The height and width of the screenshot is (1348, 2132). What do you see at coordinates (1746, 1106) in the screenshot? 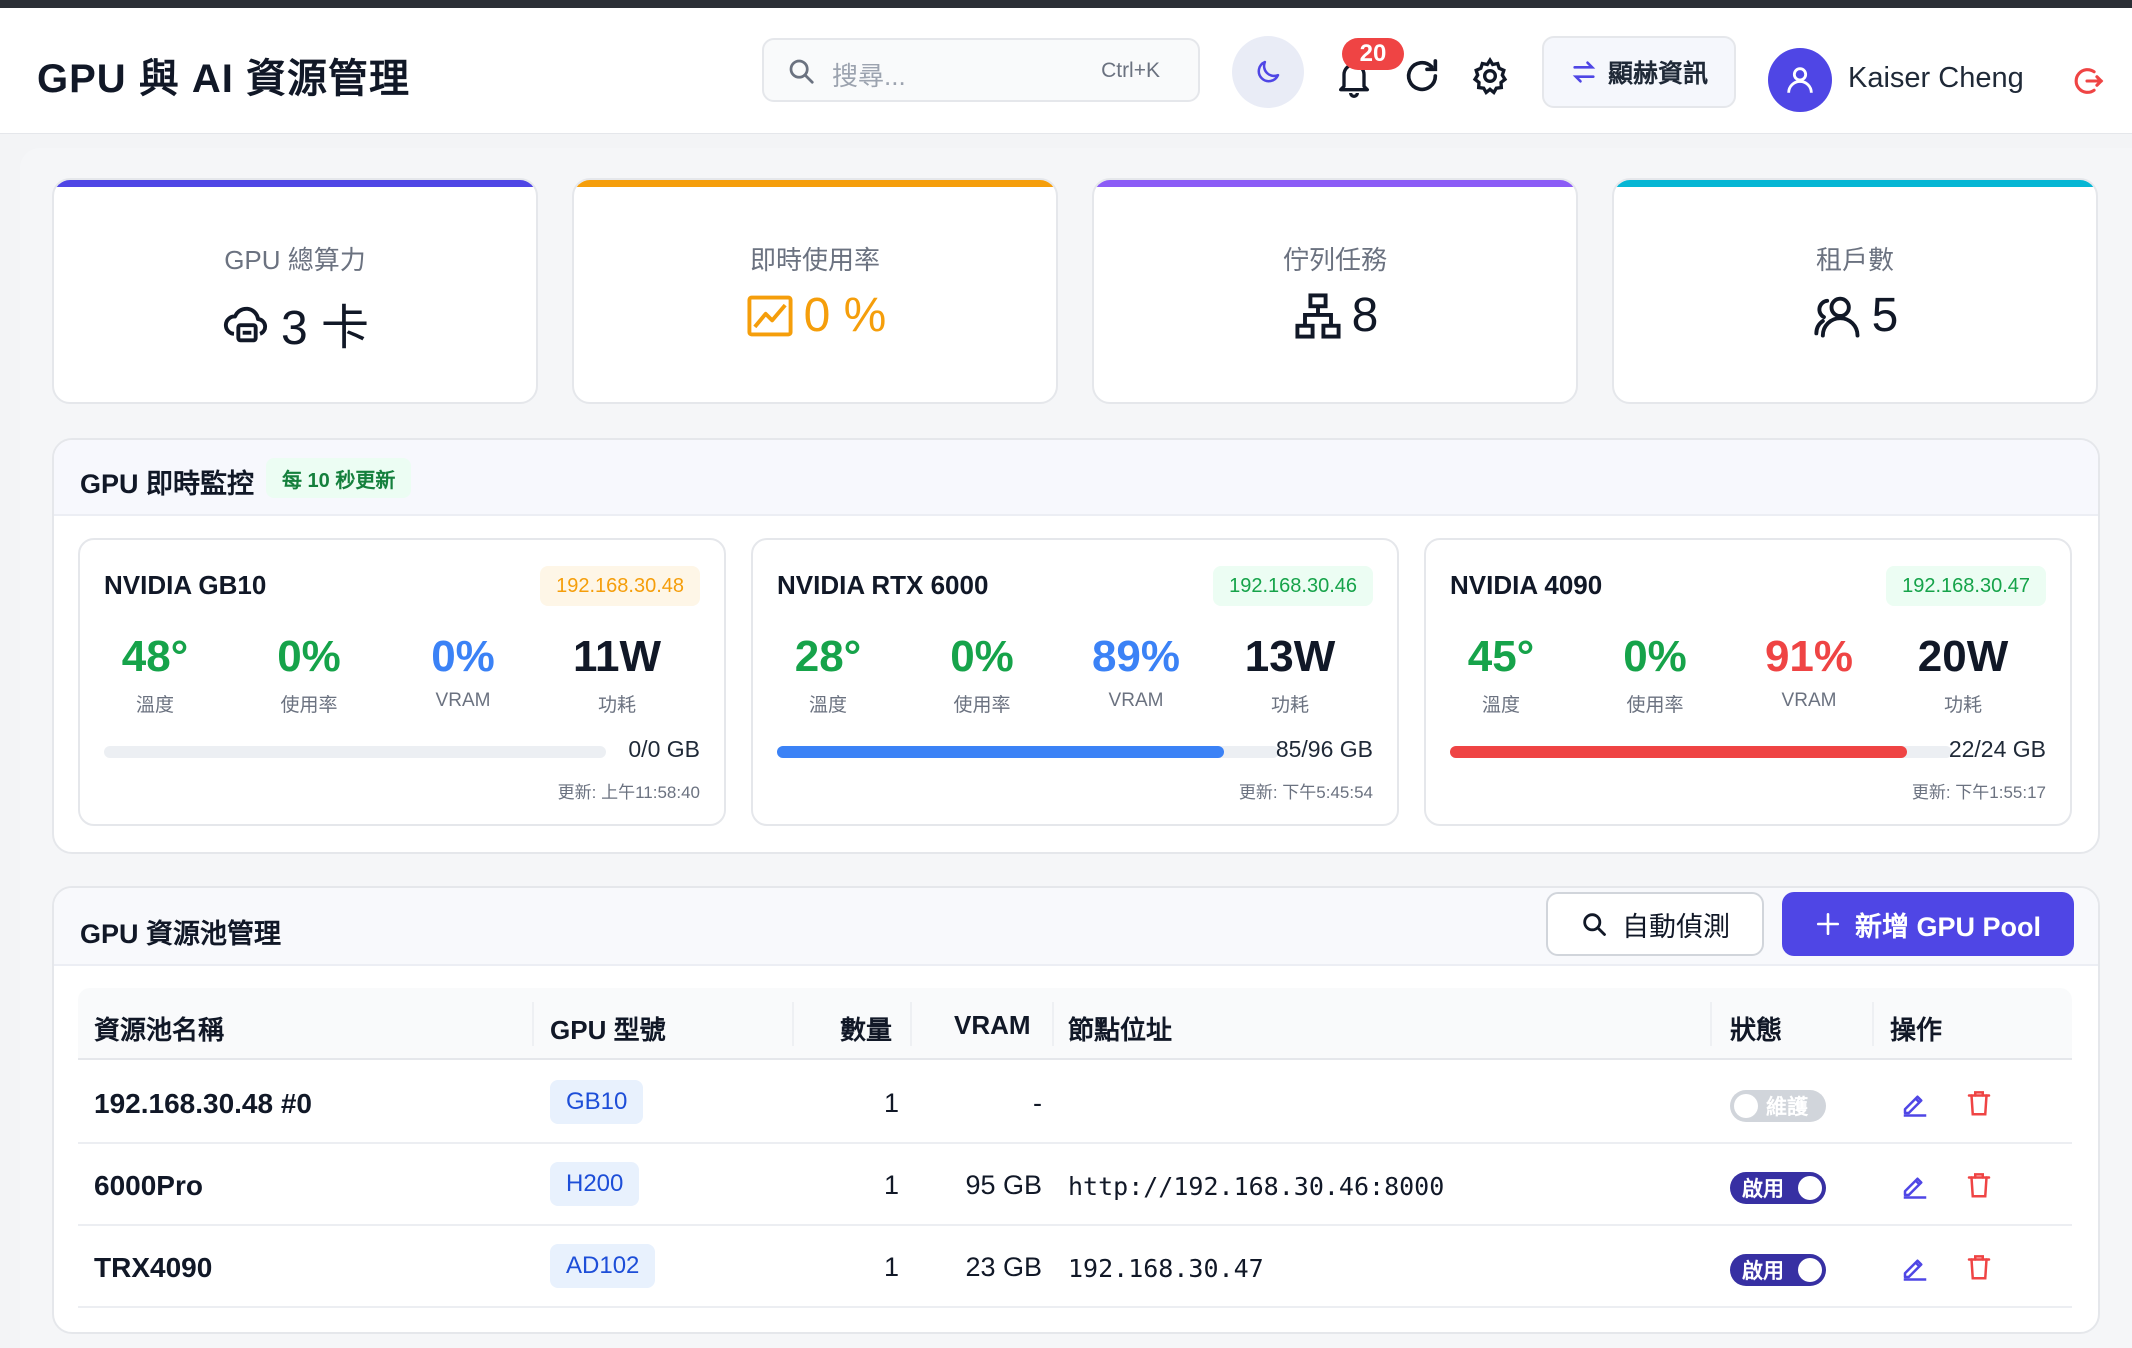
I see `toggle-knob` at bounding box center [1746, 1106].